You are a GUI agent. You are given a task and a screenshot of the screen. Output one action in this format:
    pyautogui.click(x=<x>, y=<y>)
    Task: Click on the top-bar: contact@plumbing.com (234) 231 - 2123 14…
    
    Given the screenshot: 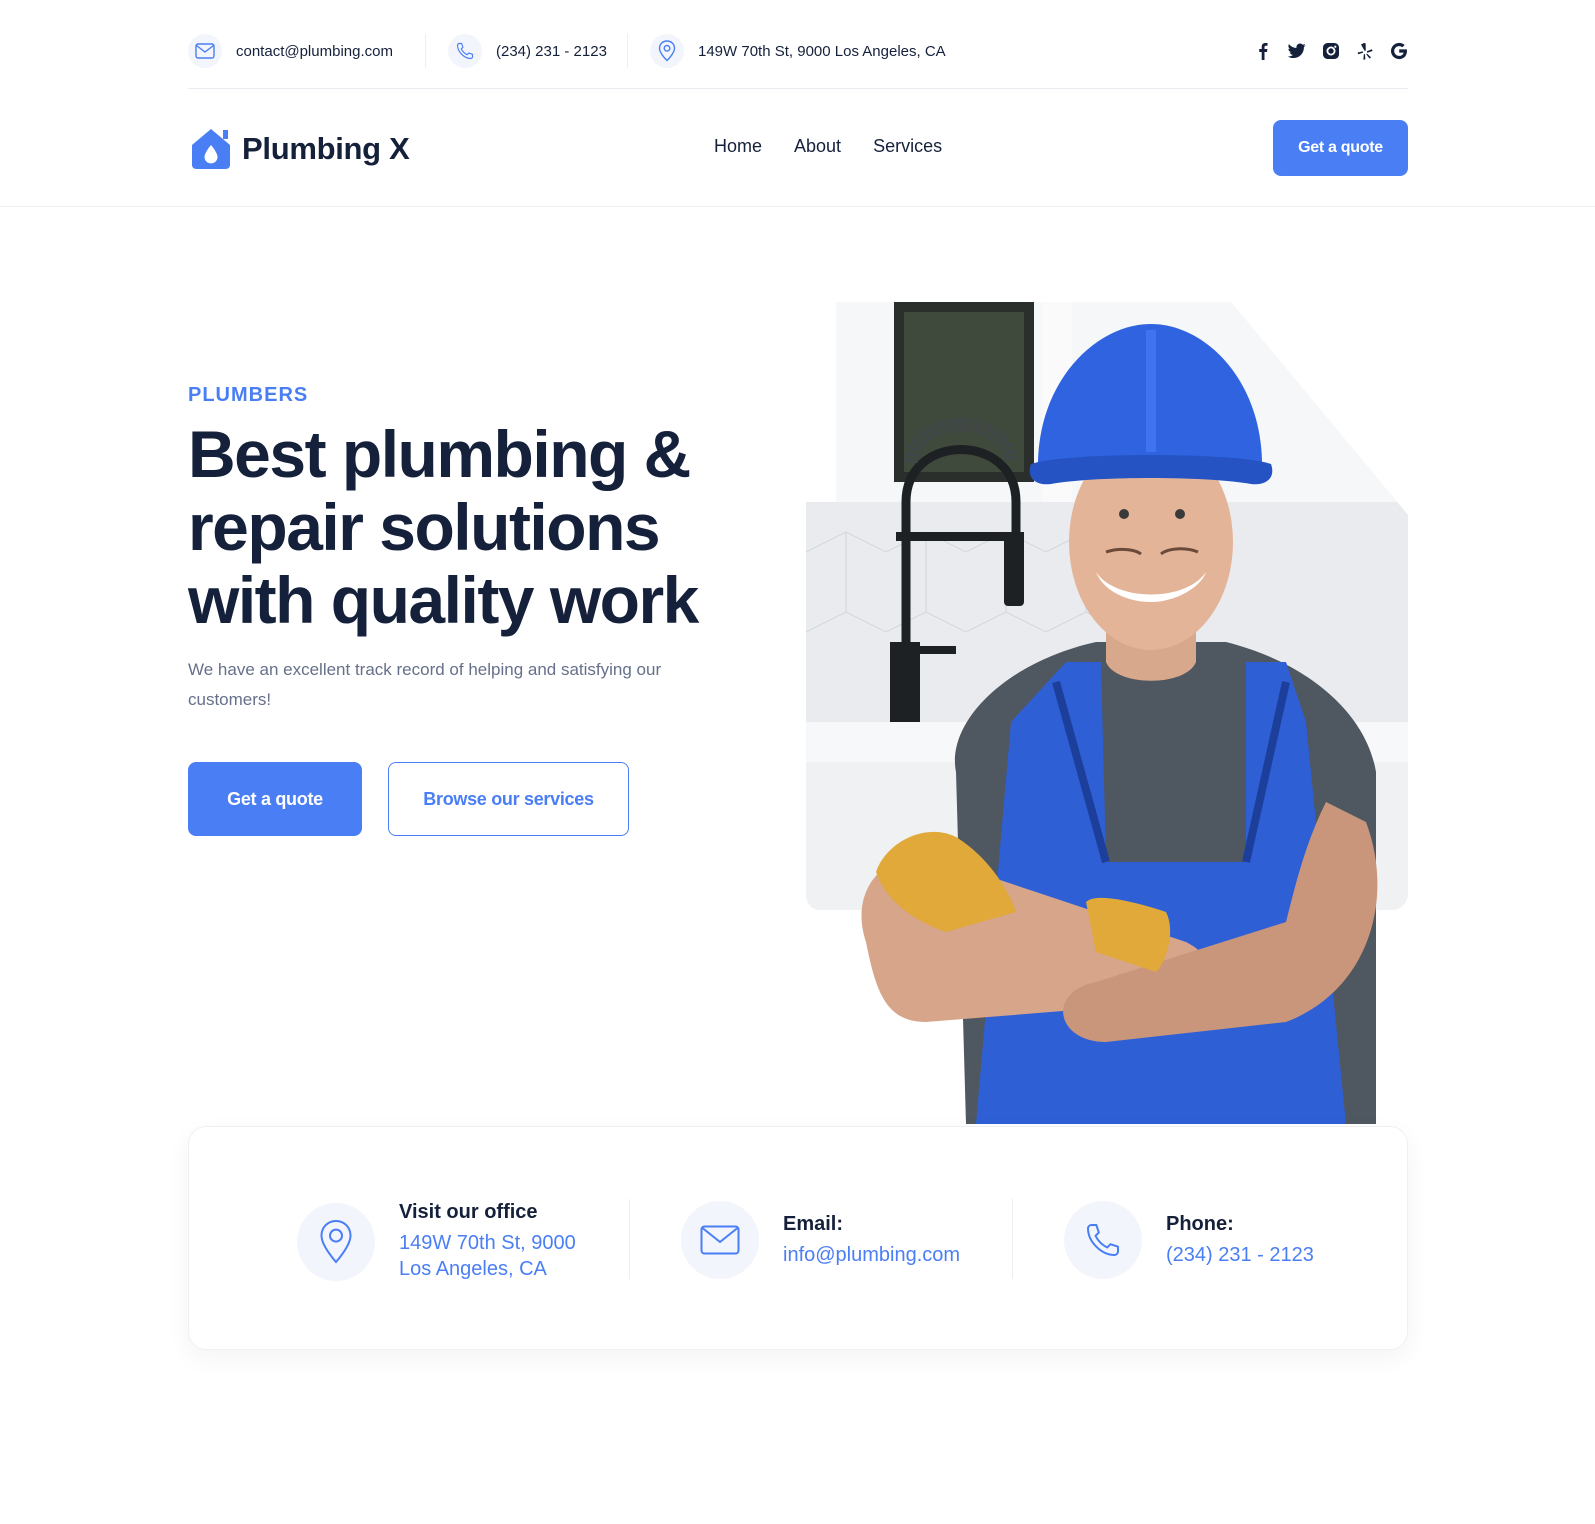 What is the action you would take?
    pyautogui.click(x=798, y=56)
    